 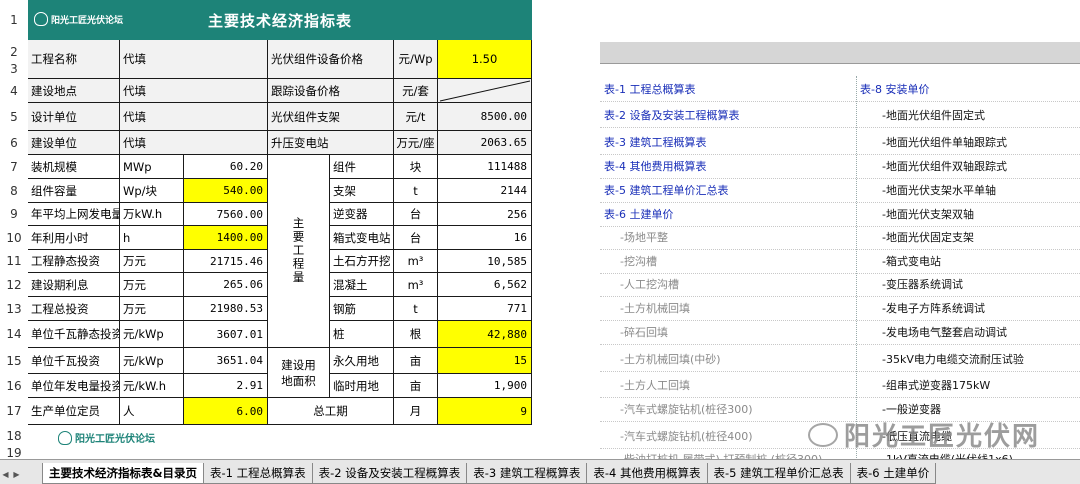 What do you see at coordinates (14, 91) in the screenshot?
I see `row-number: 4` at bounding box center [14, 91].